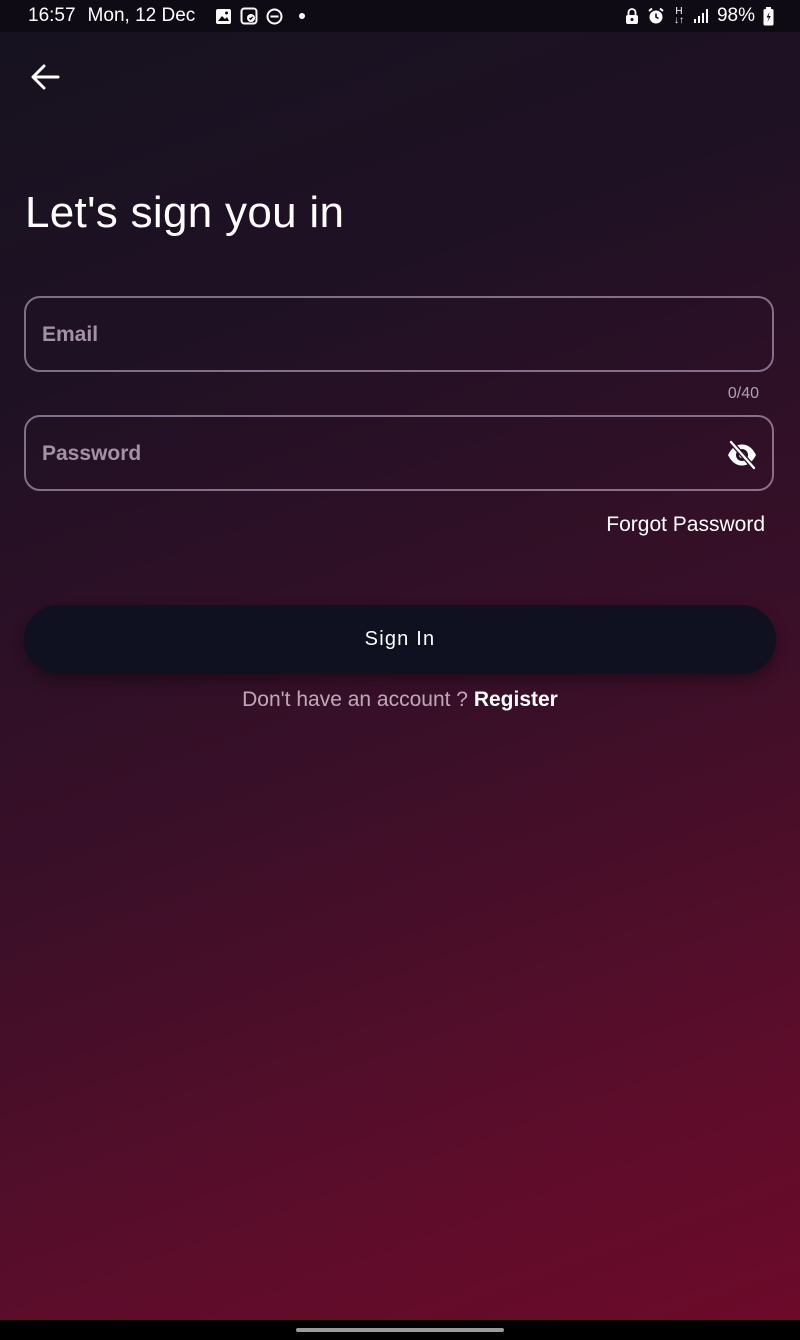 The width and height of the screenshot is (800, 1340). What do you see at coordinates (516, 699) in the screenshot?
I see `register-link: Register` at bounding box center [516, 699].